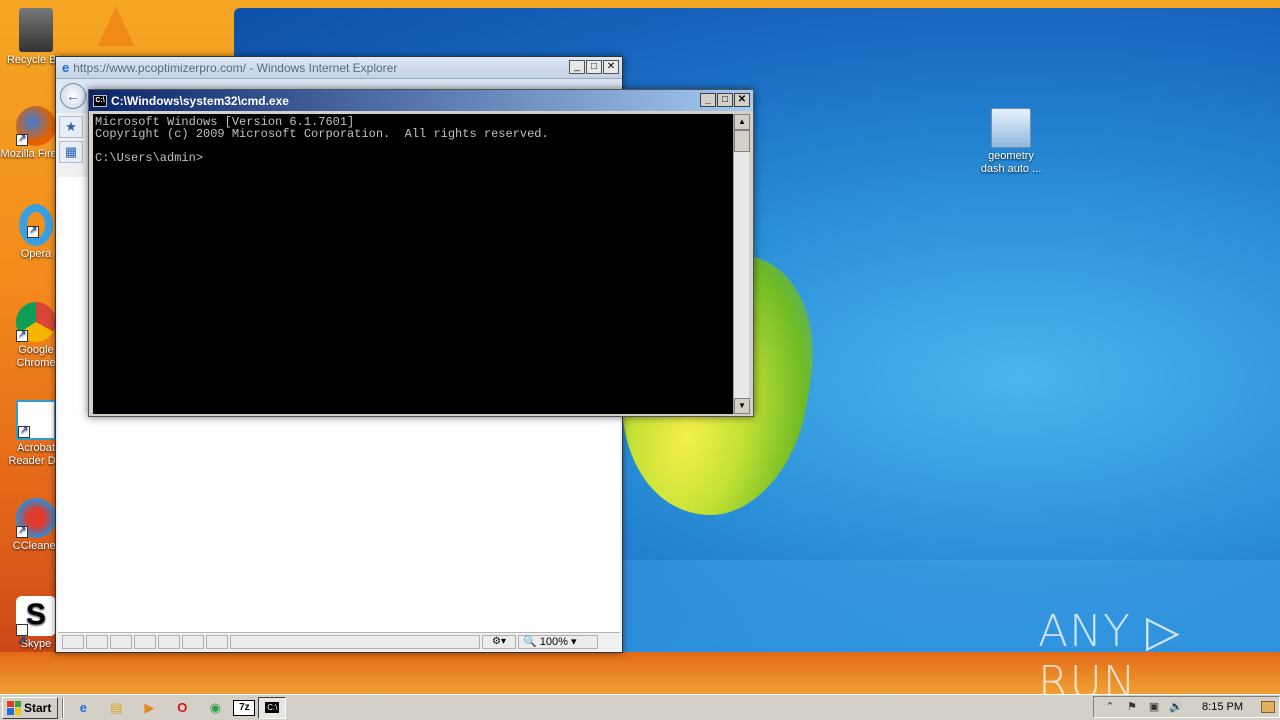 This screenshot has width=1280, height=720. I want to click on media-player-icon: ▶, so click(149, 707).